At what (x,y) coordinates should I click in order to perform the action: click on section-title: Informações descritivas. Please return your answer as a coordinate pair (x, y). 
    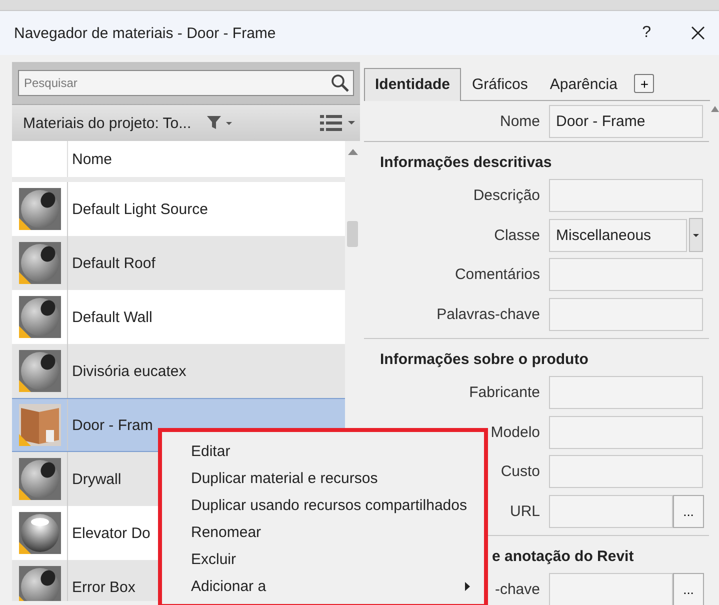
    Looking at the image, I should click on (466, 162).